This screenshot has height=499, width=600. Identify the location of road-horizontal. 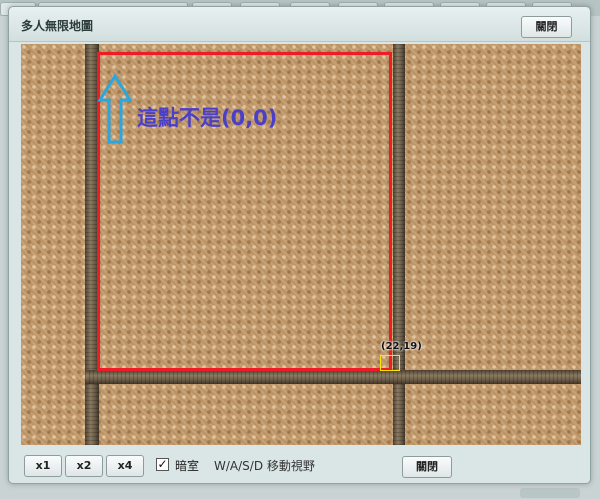
(333, 377).